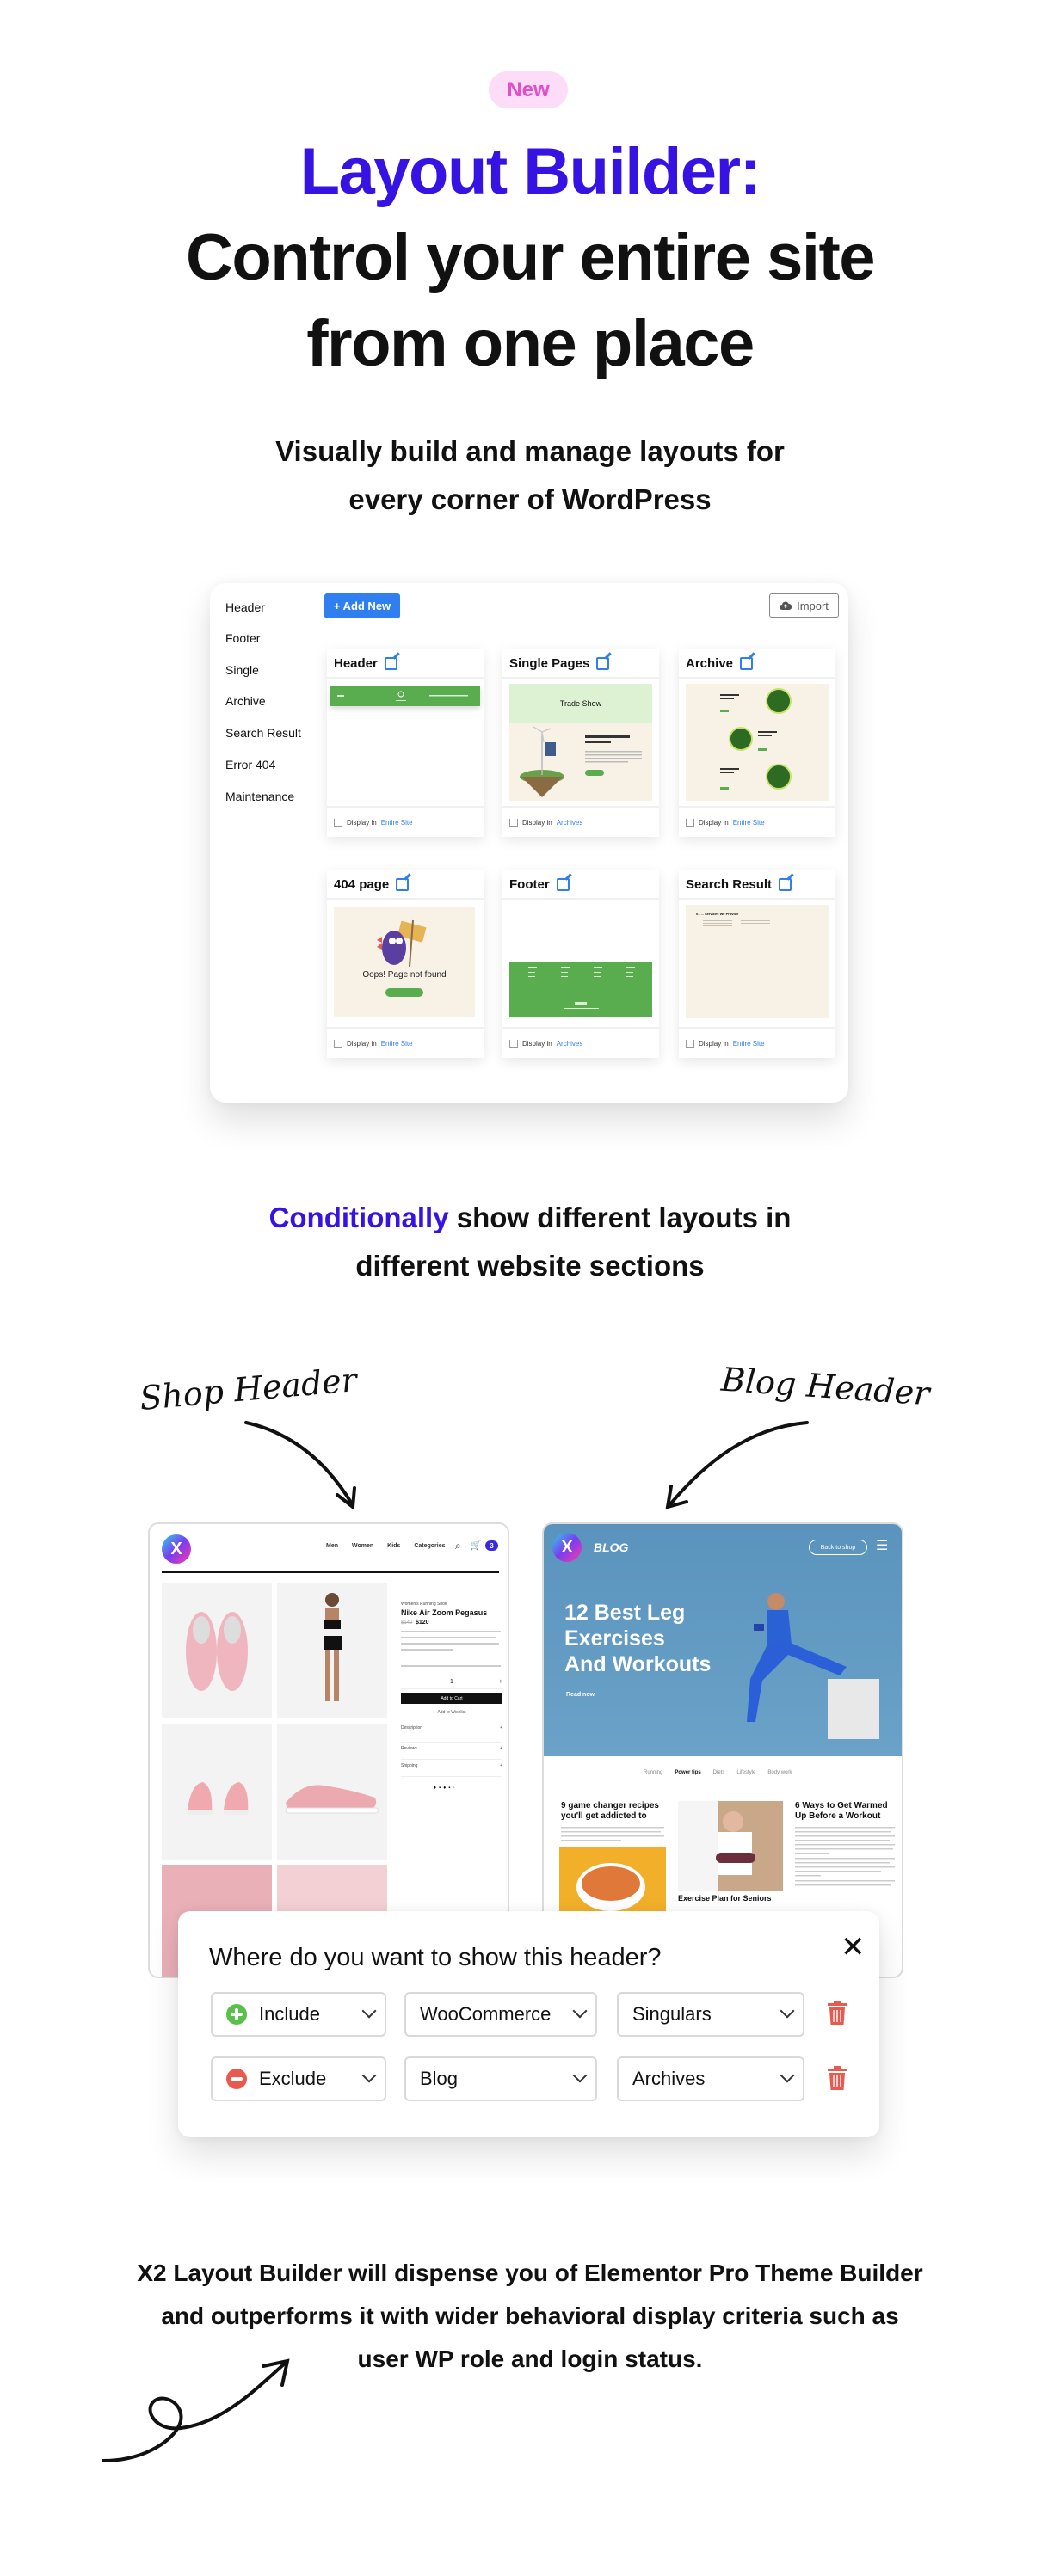 This screenshot has width=1060, height=2576. Describe the element at coordinates (356, 663) in the screenshot. I see `card-title: Header` at that location.